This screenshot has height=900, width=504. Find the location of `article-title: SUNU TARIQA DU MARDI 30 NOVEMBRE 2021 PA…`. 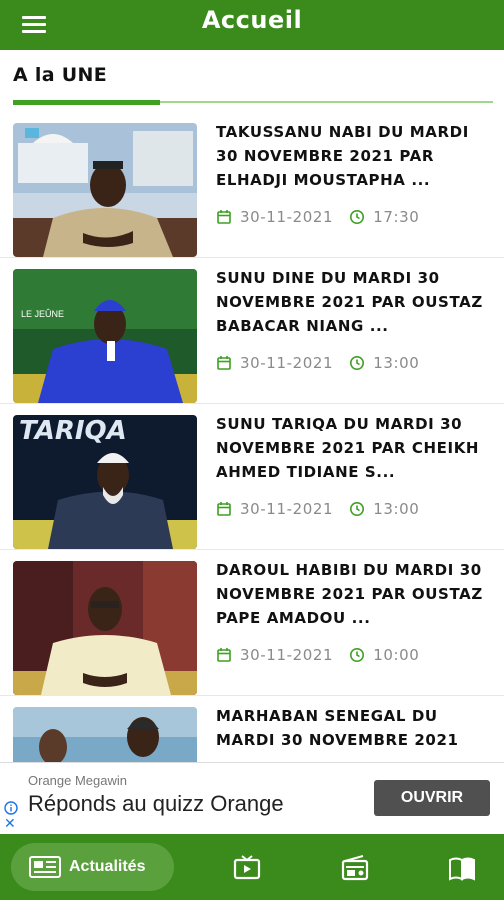

article-title: SUNU TARIQA DU MARDI 30 NOVEMBRE 2021 PA… is located at coordinates (348, 448).